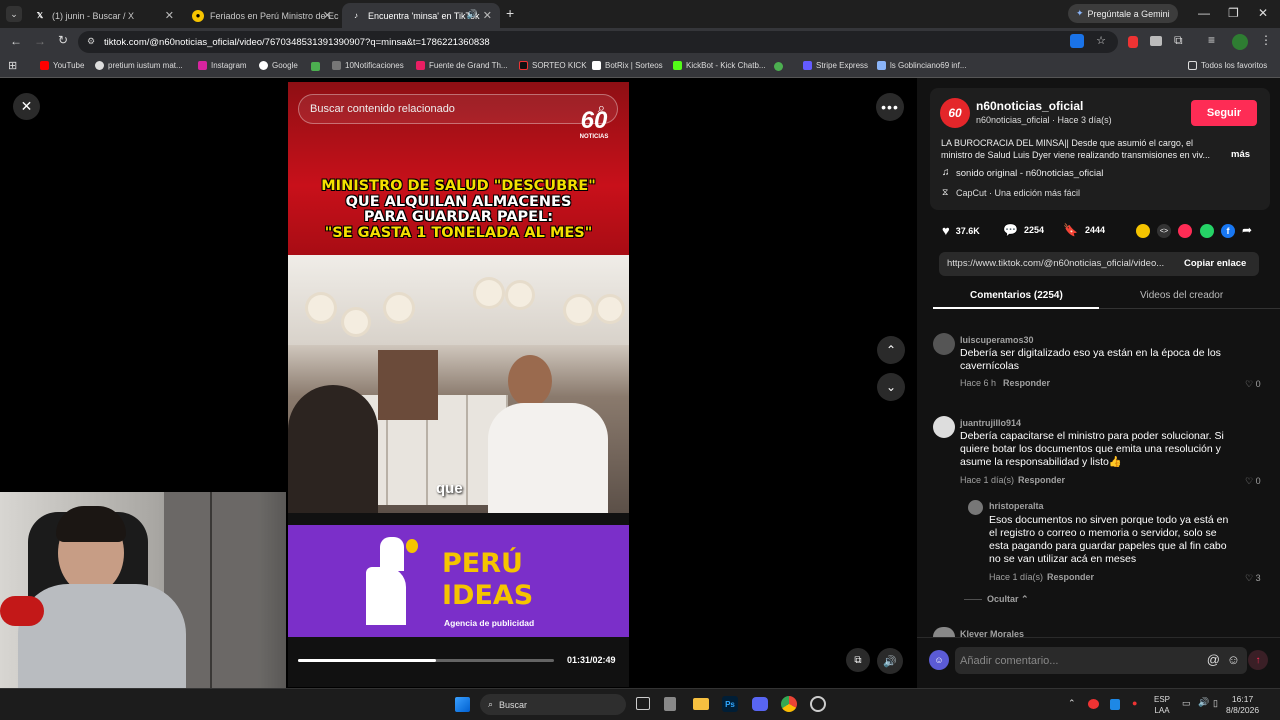 This screenshot has height=720, width=1280. Describe the element at coordinates (16, 41) in the screenshot. I see `back-icon: ←` at that location.